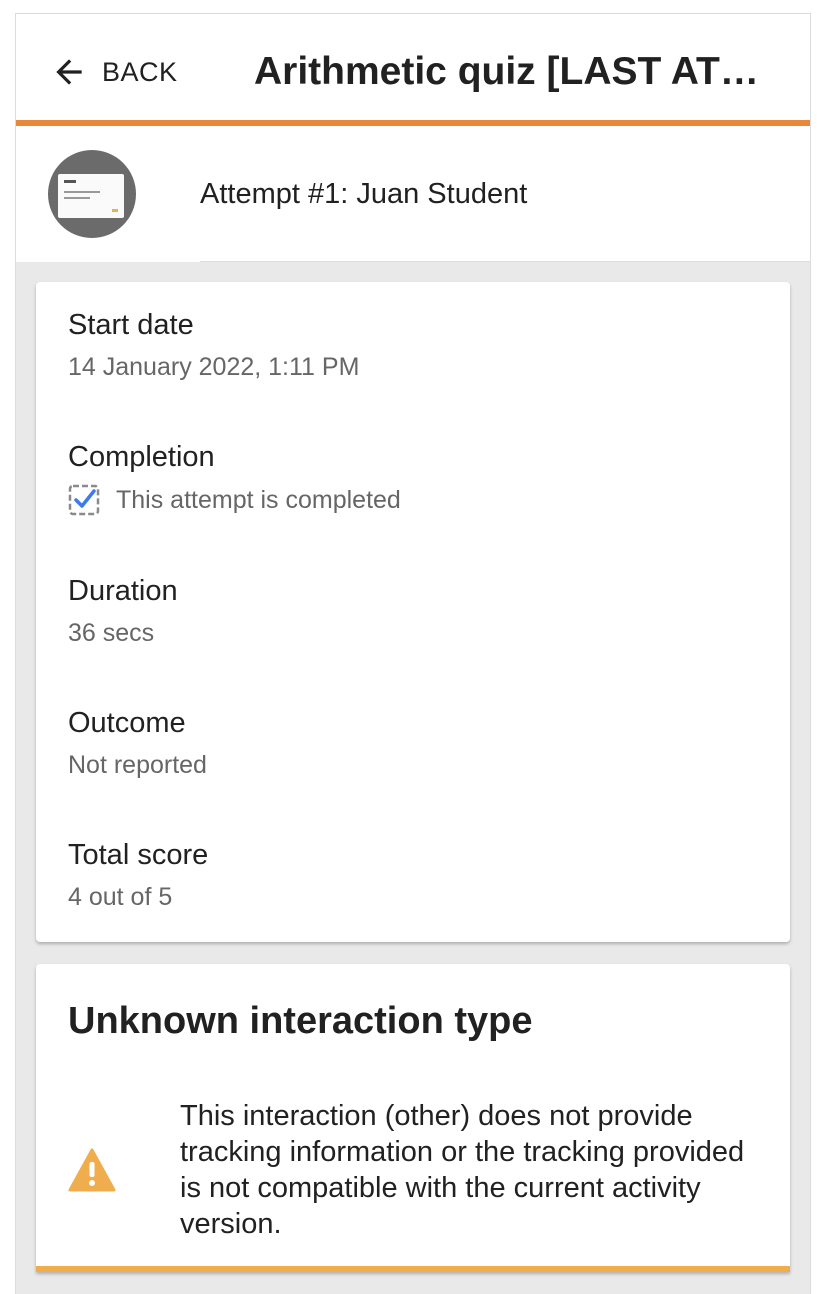 Image resolution: width=820 pixels, height=1294 pixels. I want to click on total-score-value: 4 out of 5, so click(120, 897).